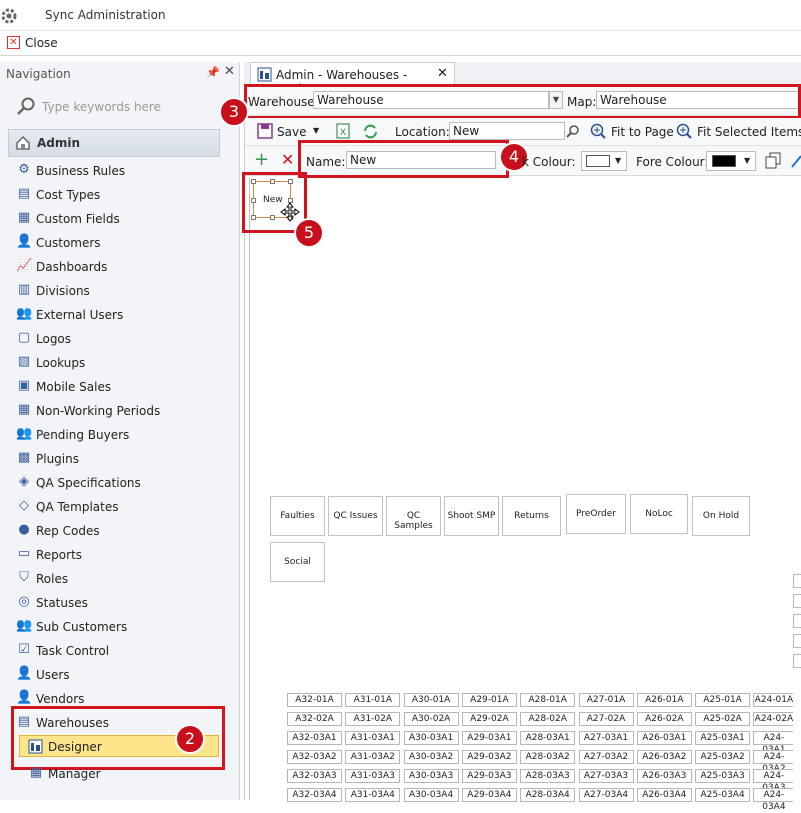  Describe the element at coordinates (116, 579) in the screenshot. I see `sidebar-item-roles: ⛉ Roles` at that location.